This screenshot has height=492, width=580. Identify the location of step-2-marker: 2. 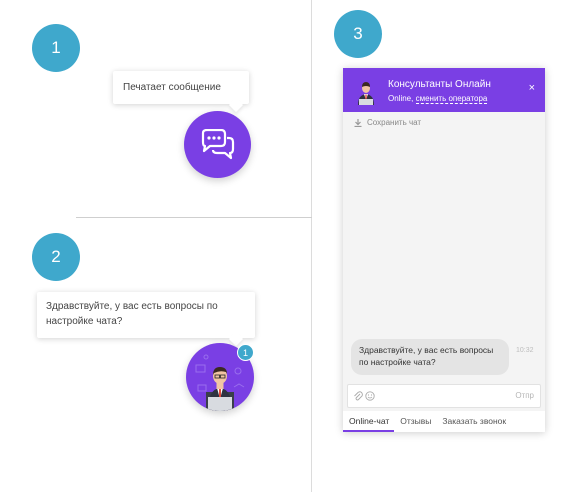
(56, 257).